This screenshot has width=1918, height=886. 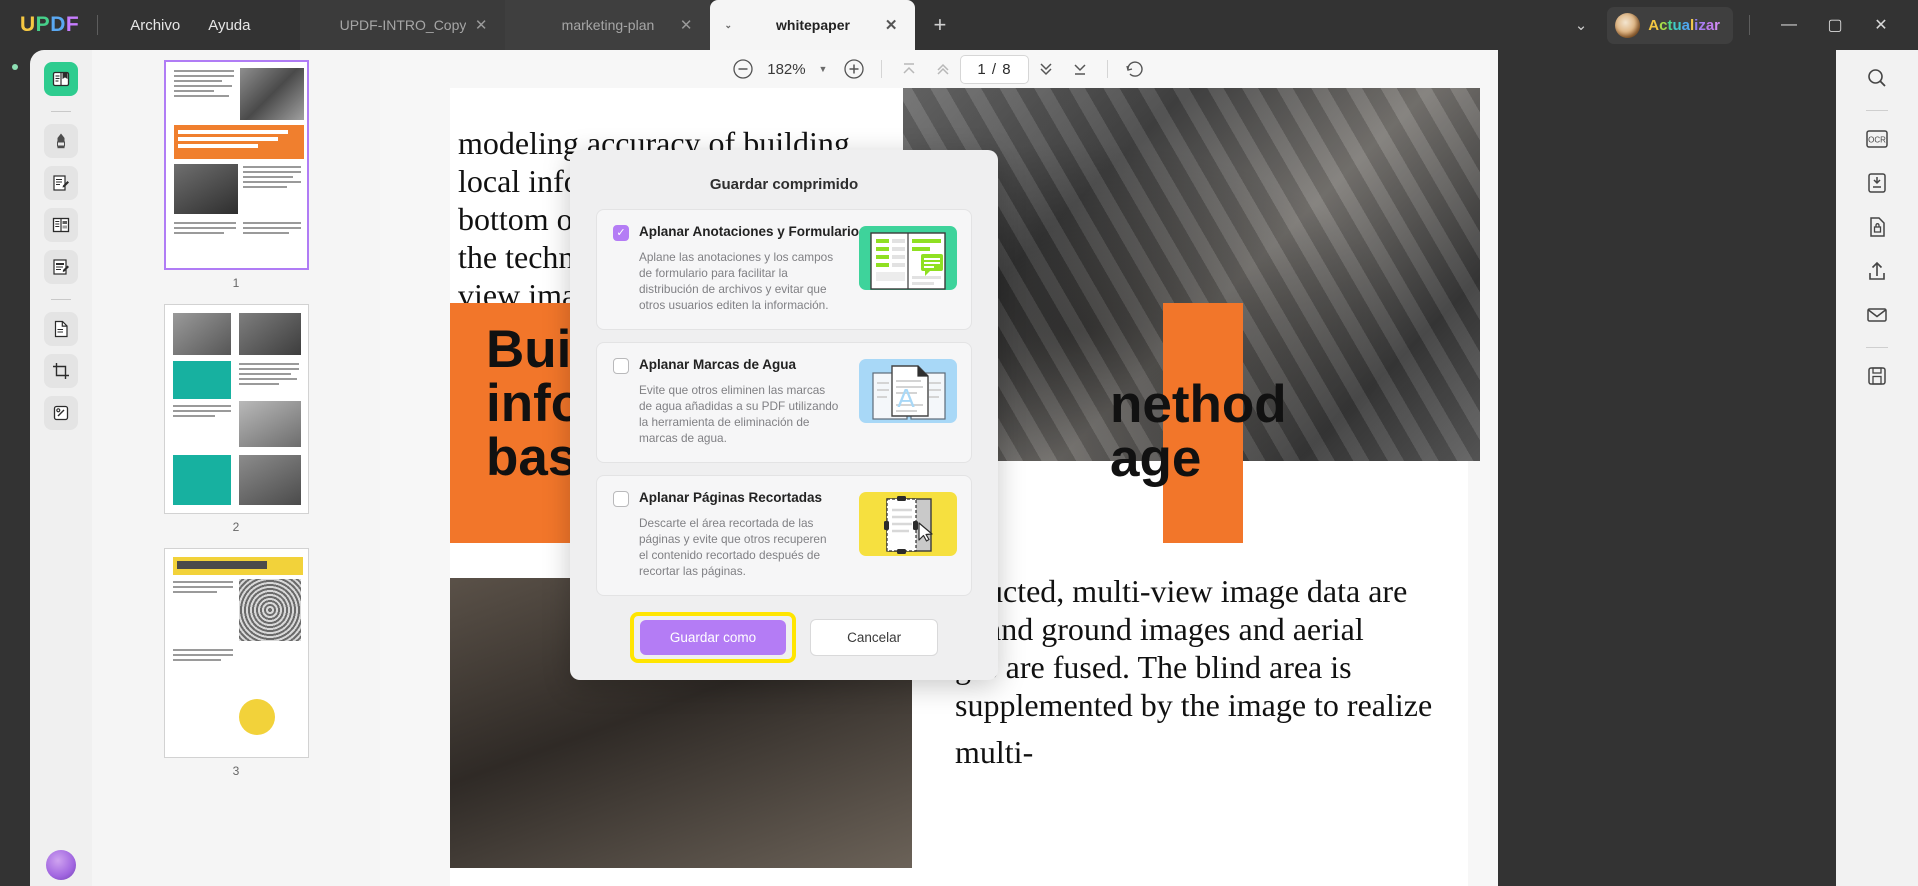 I want to click on svg-text: A, so click(x=906, y=398).